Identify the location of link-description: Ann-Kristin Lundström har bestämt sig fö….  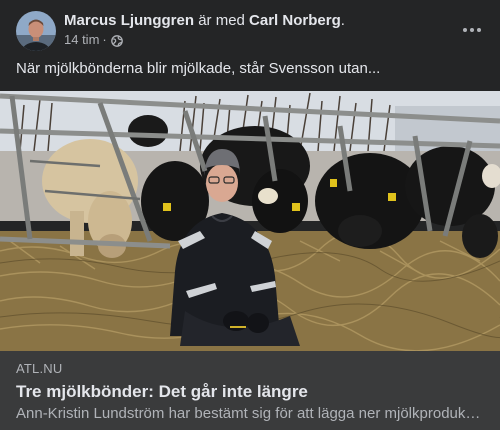
(250, 413).